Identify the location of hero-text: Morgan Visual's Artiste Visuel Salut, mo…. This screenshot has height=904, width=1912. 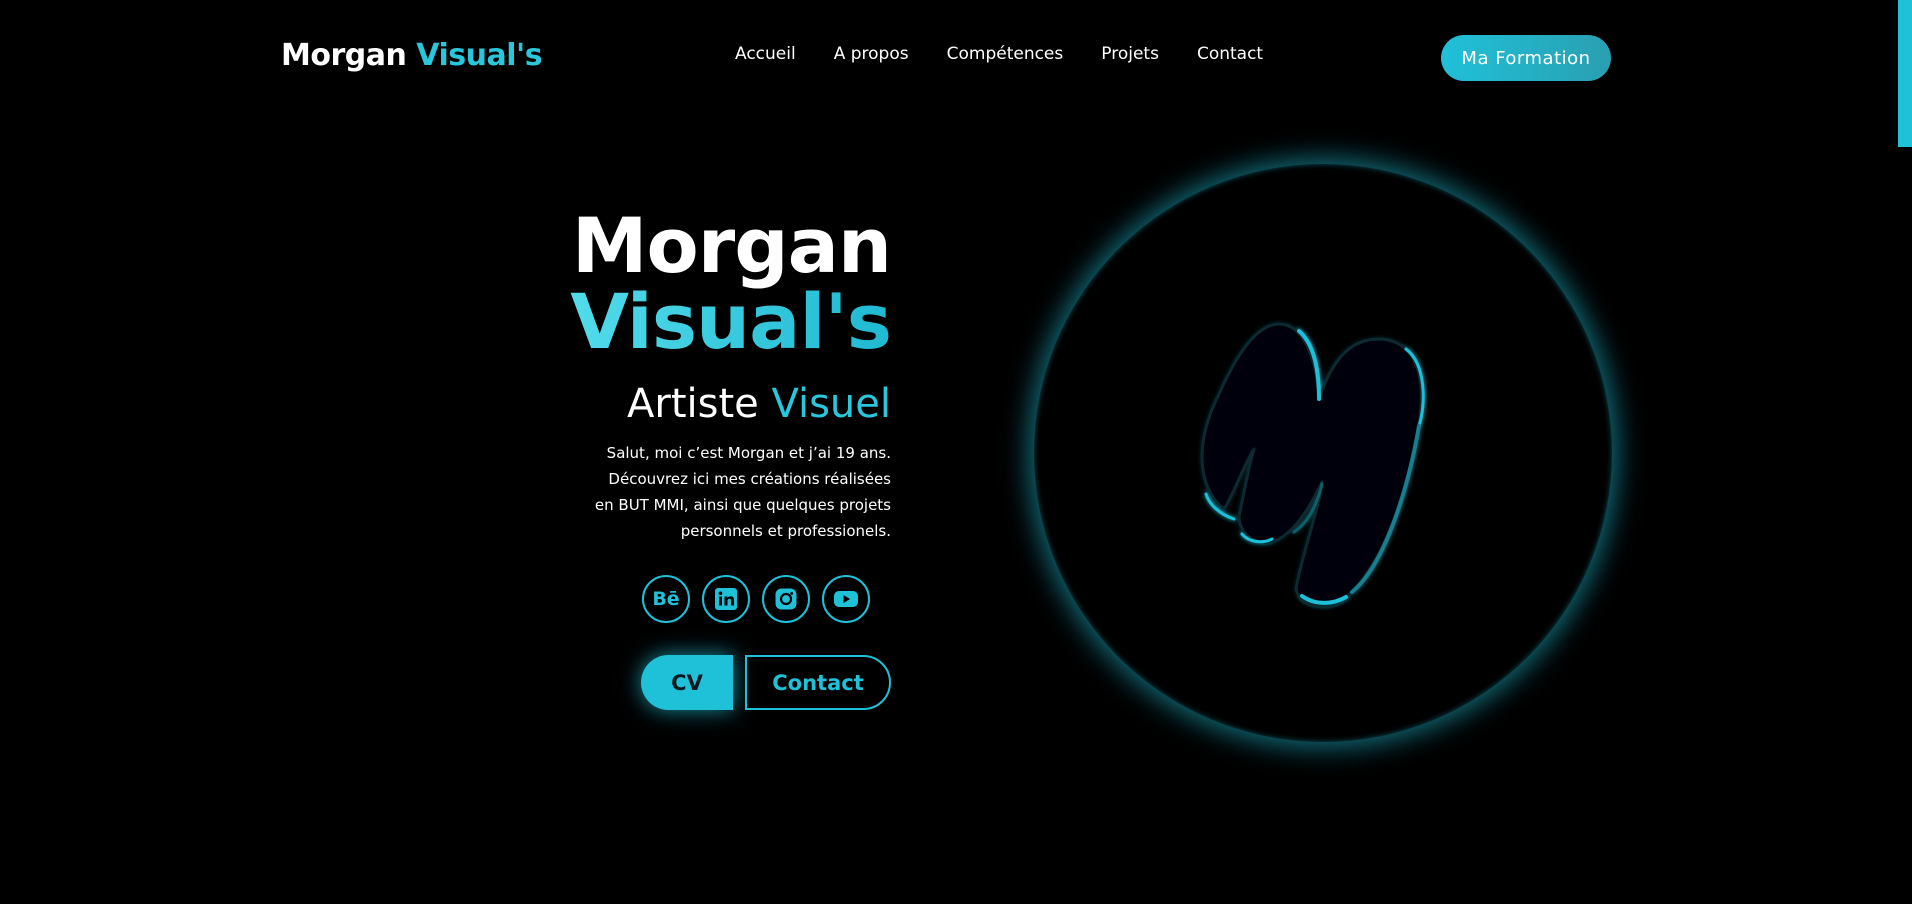
(681, 380).